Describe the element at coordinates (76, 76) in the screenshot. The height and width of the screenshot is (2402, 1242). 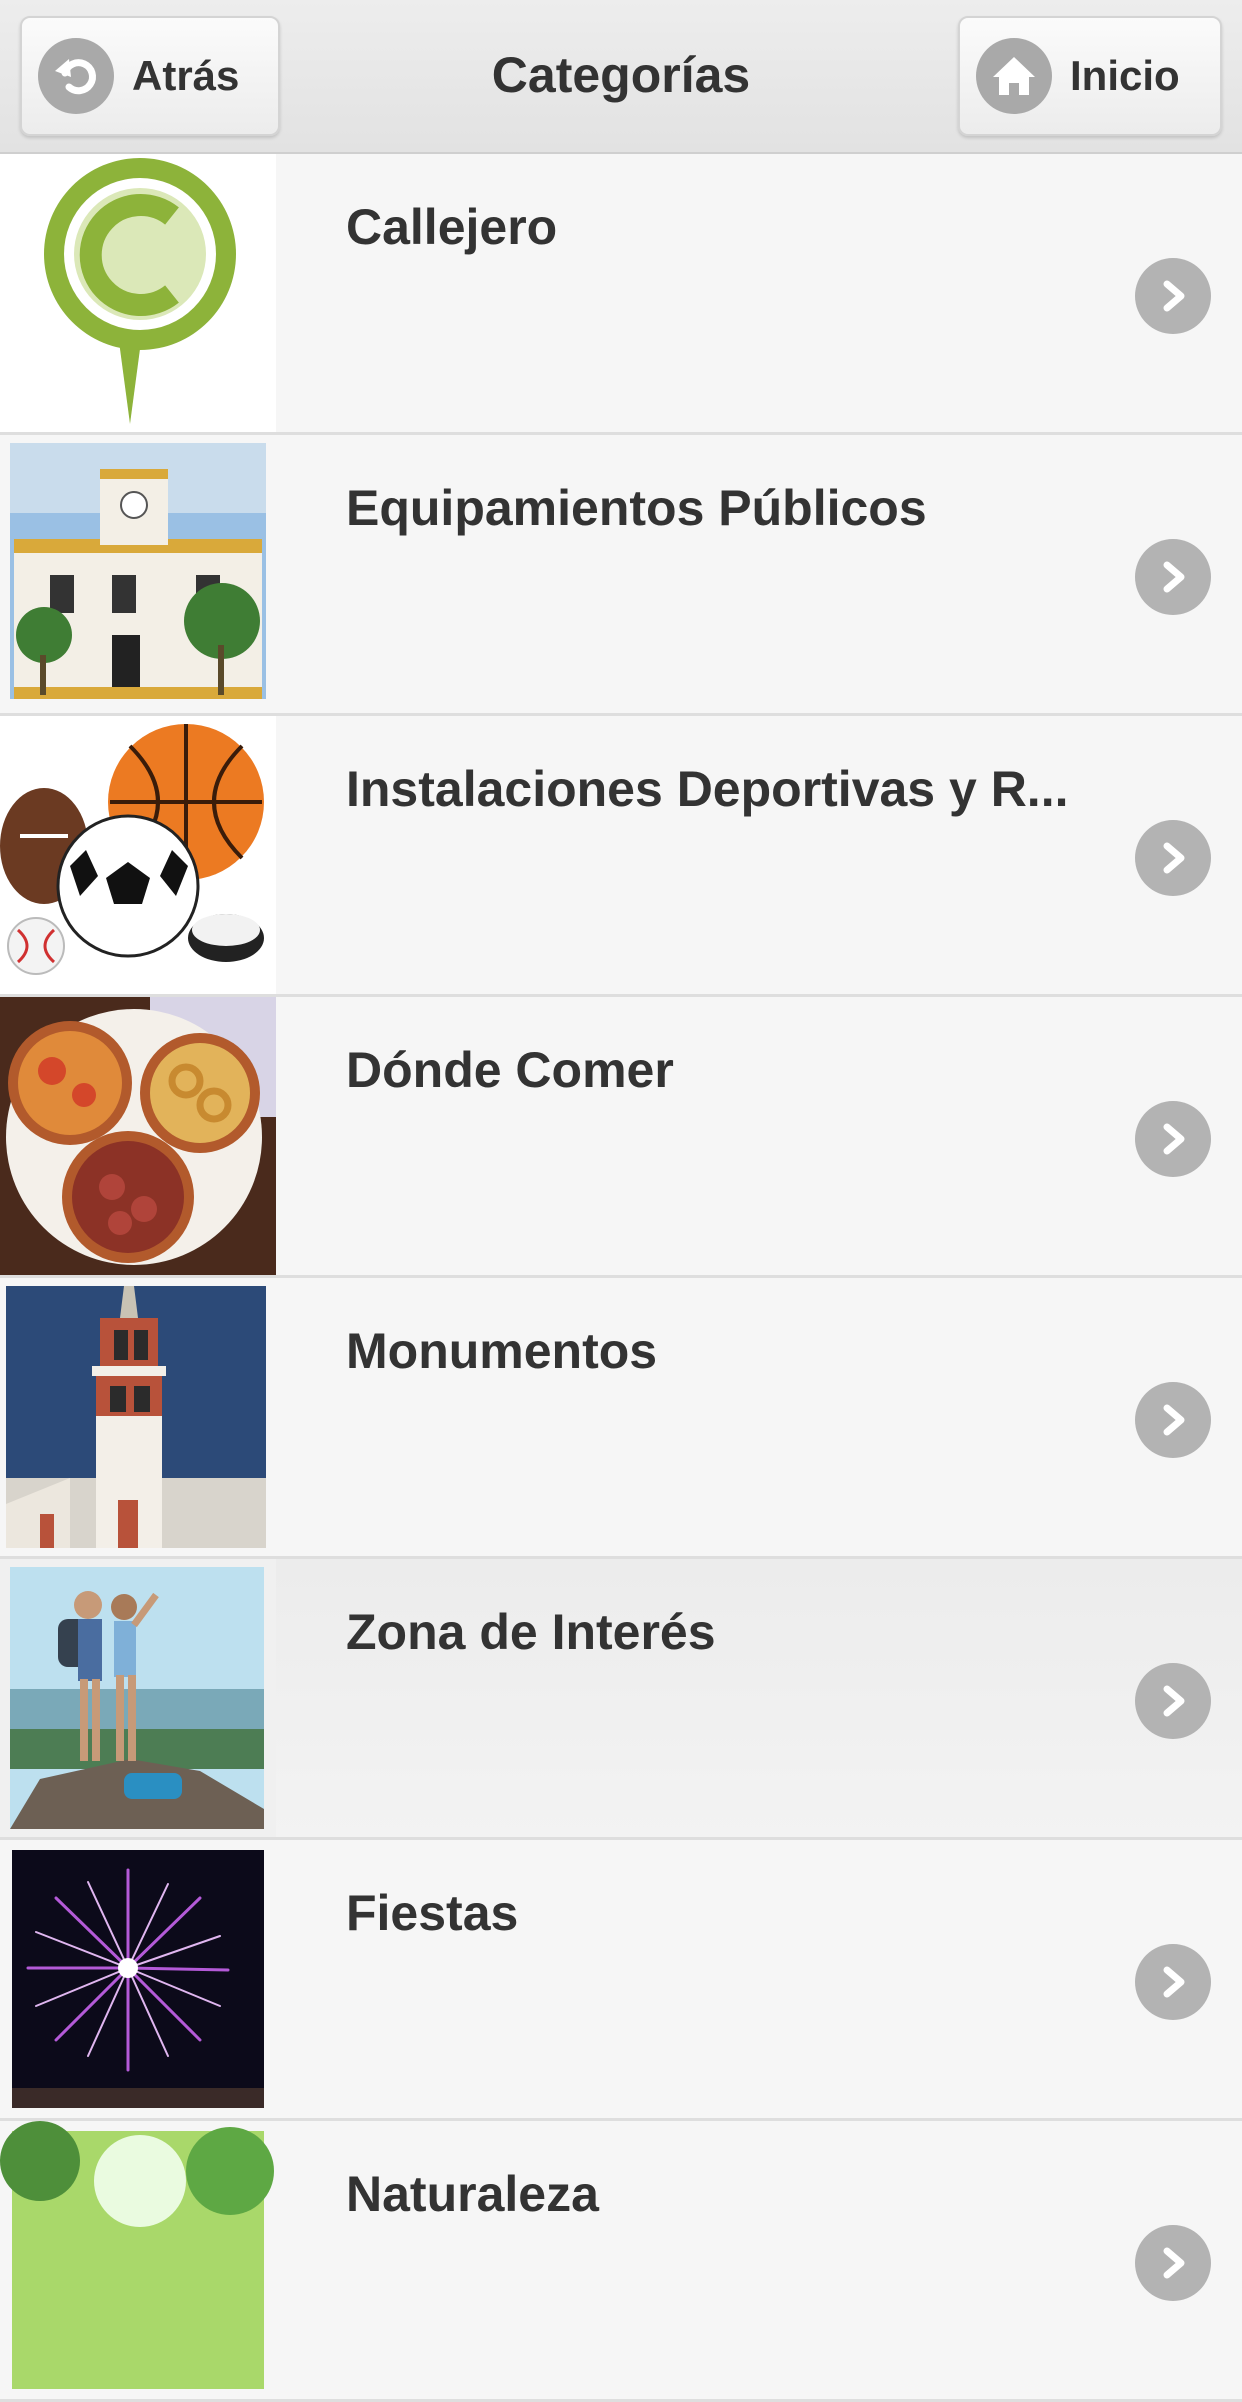
I see `back-arrow-icon` at that location.